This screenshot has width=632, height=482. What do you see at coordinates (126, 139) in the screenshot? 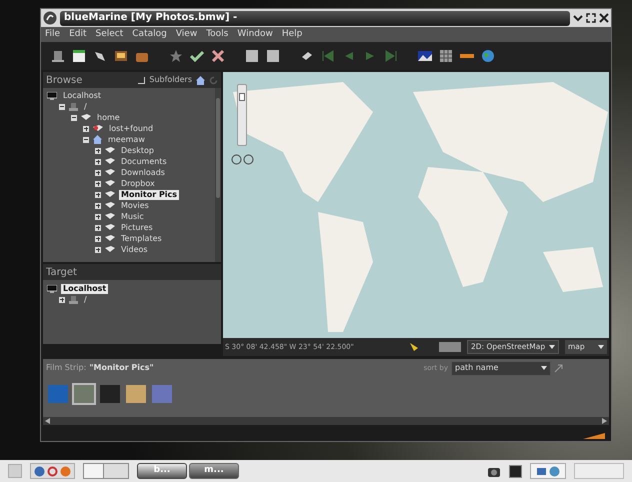
I see `tree-item: meemaw` at bounding box center [126, 139].